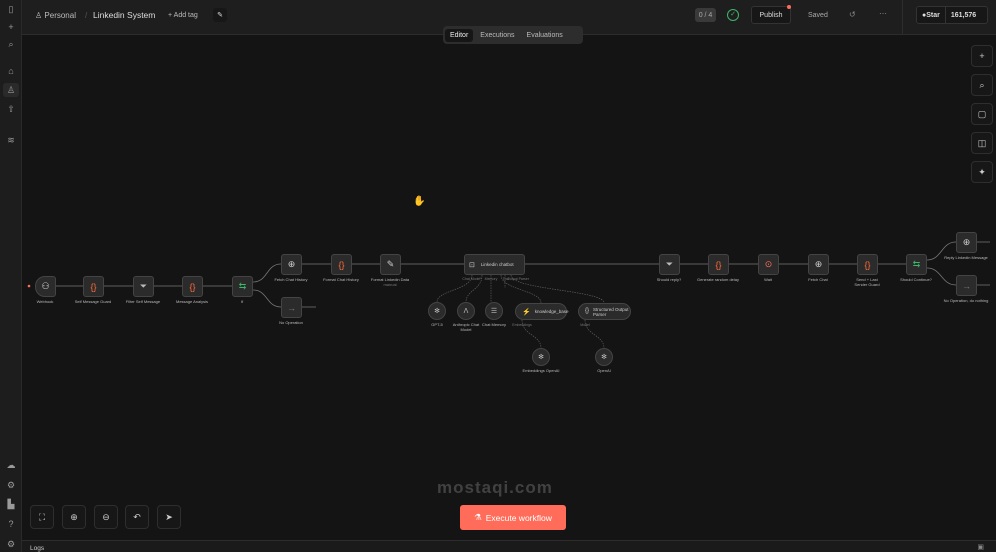  Describe the element at coordinates (966, 300) in the screenshot. I see `node-label: No Operation, do nothing` at that location.